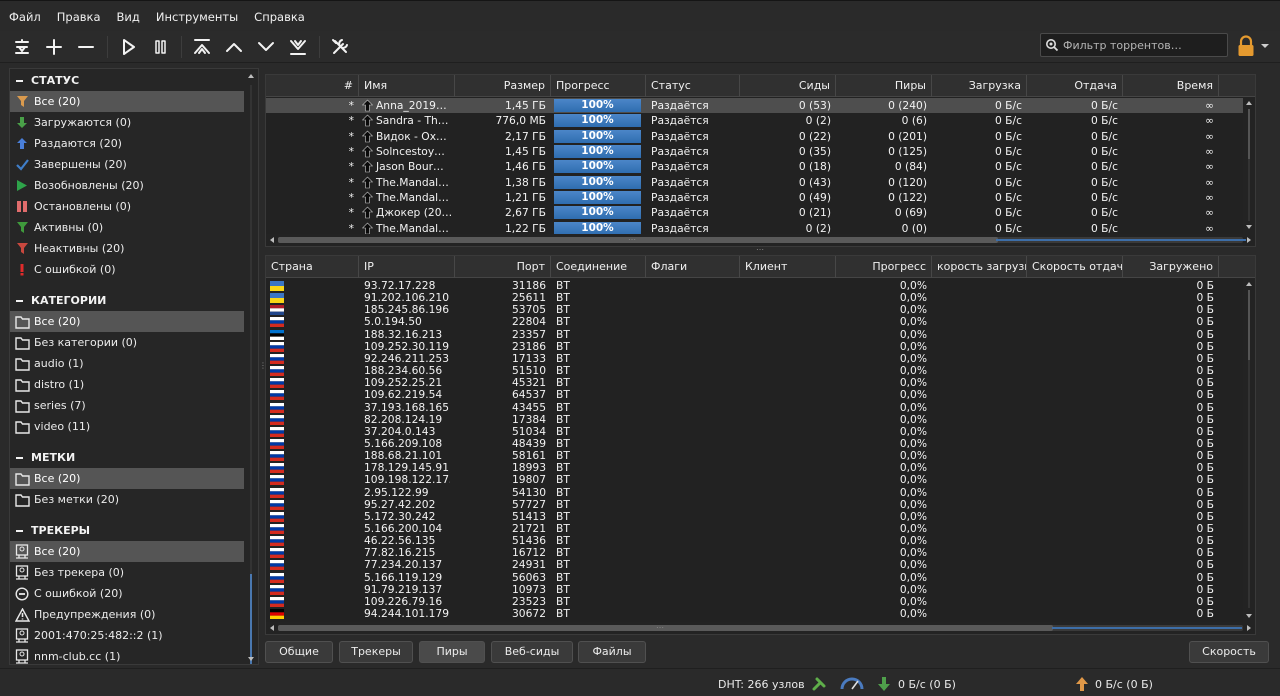 The height and width of the screenshot is (696, 1280). Describe the element at coordinates (747, 395) in the screenshot. I see `peer-row: 109.62.219.54 64537 BT 0,0% 0 Б` at that location.